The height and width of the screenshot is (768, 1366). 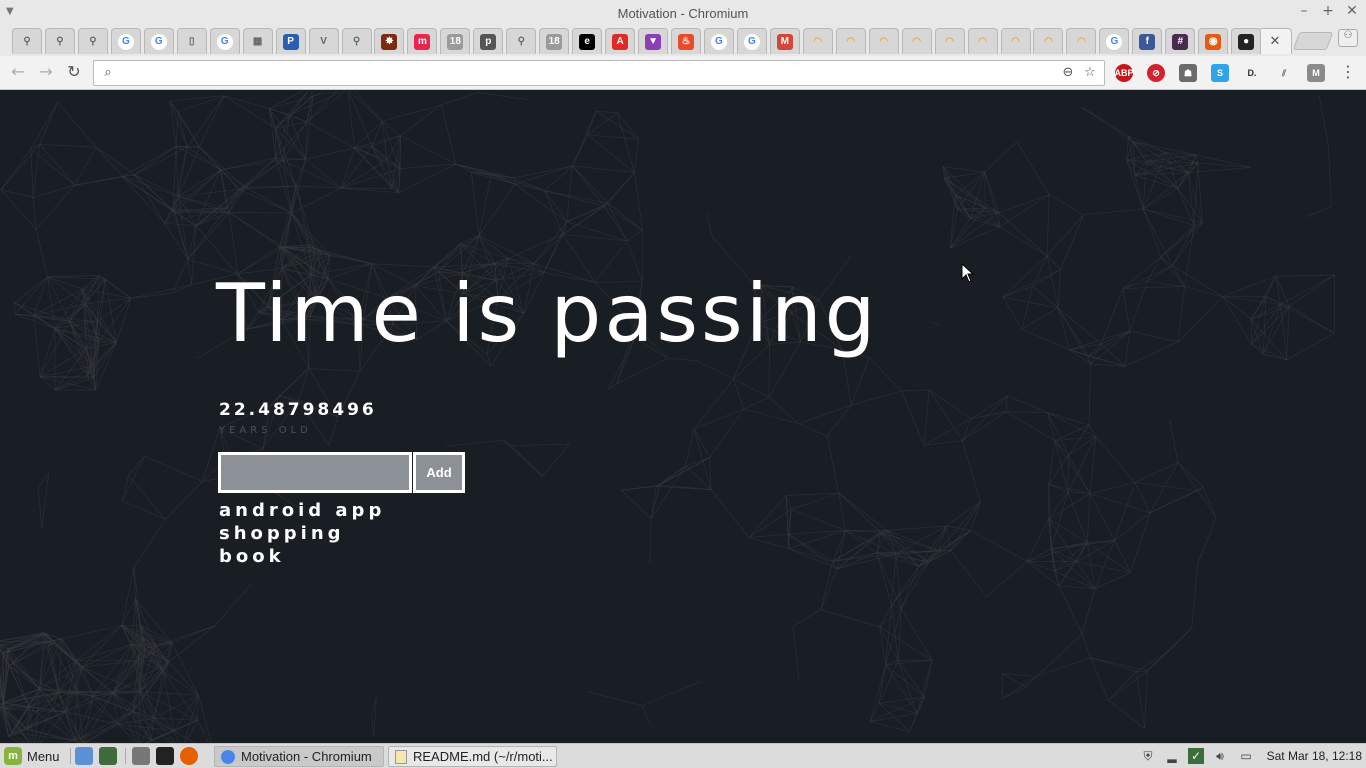 What do you see at coordinates (302, 510) in the screenshot?
I see `task-item: android app` at bounding box center [302, 510].